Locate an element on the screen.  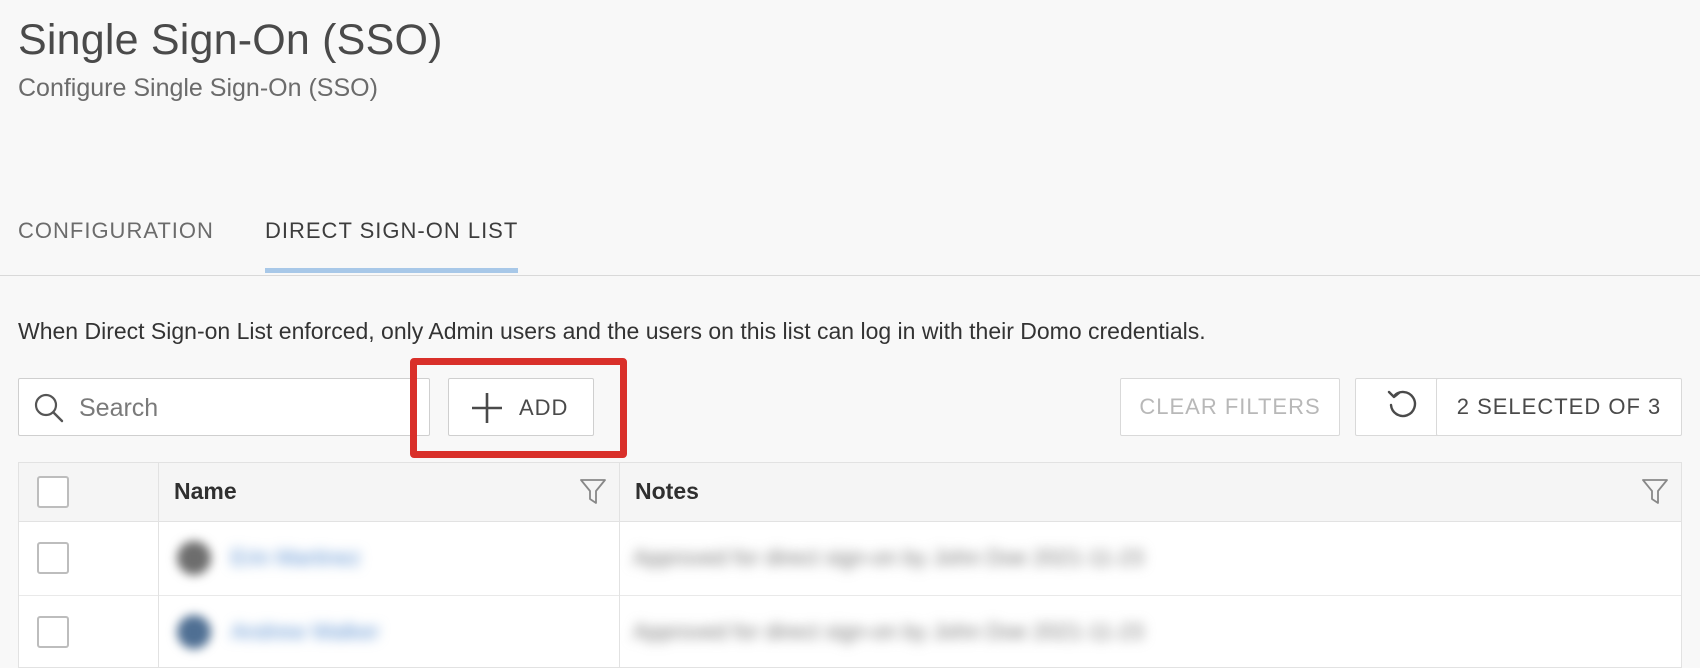
column-header-notes: Notes is located at coordinates (667, 491).